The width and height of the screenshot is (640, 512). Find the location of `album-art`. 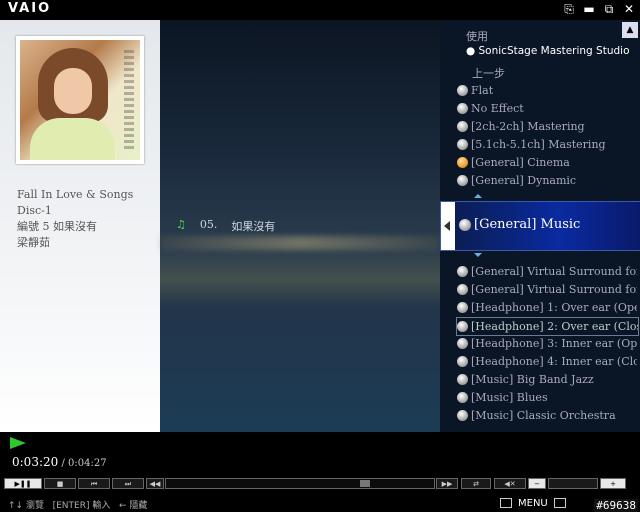

album-art is located at coordinates (80, 100).